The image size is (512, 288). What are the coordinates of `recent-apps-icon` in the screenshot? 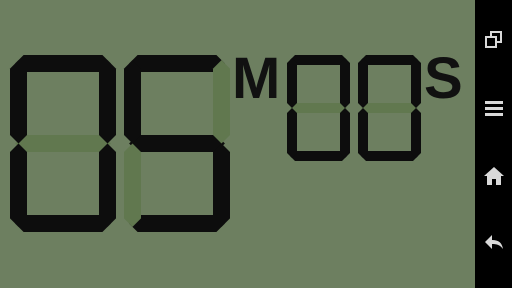 It's located at (494, 42).